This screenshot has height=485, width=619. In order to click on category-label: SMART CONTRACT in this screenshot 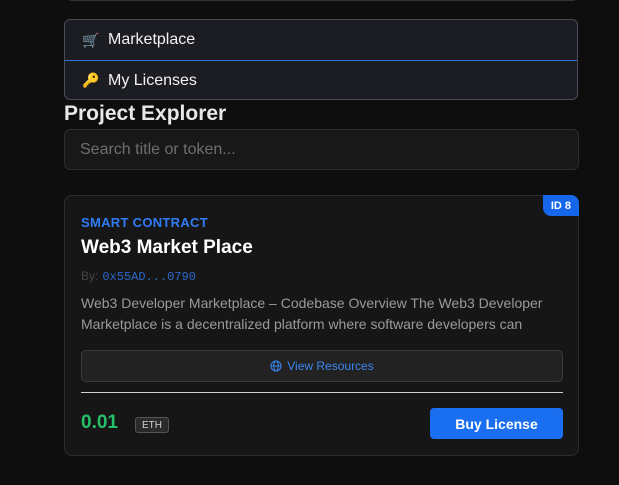, I will do `click(144, 222)`.